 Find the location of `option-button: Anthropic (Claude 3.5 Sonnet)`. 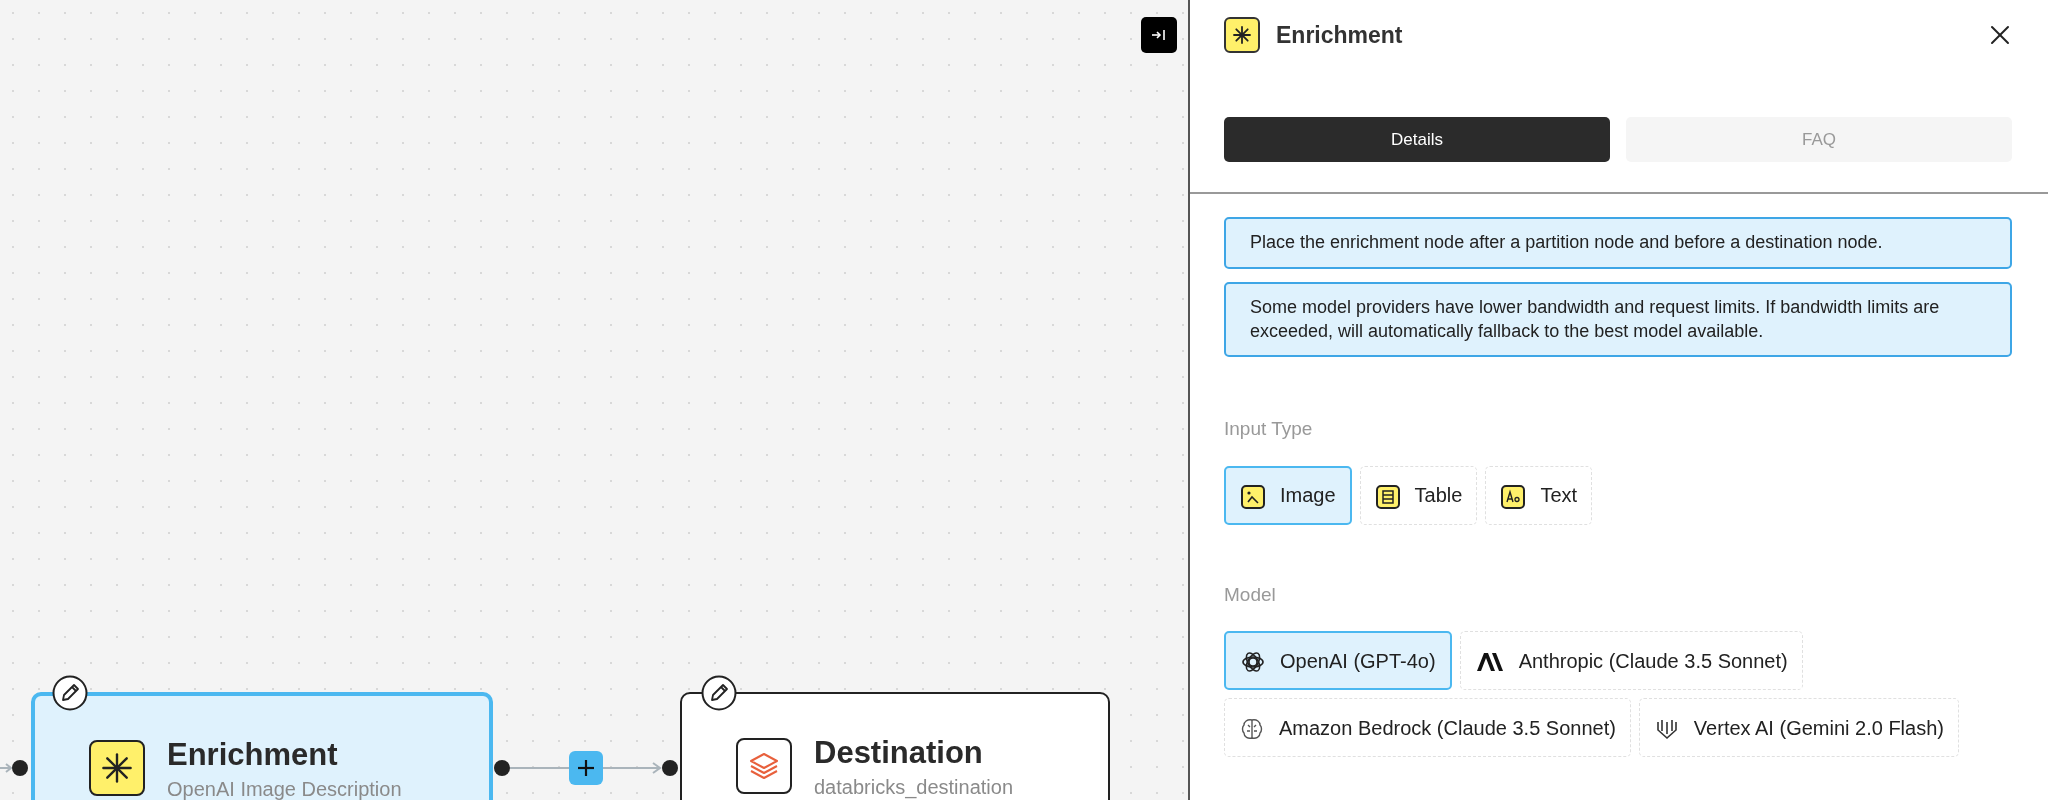

option-button: Anthropic (Claude 3.5 Sonnet) is located at coordinates (1631, 661).